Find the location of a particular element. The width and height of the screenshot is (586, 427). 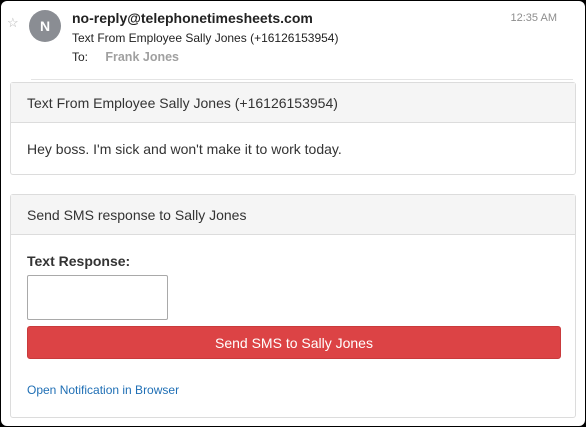

sender-address: no-reply@telephonetimesheets.com is located at coordinates (192, 18).